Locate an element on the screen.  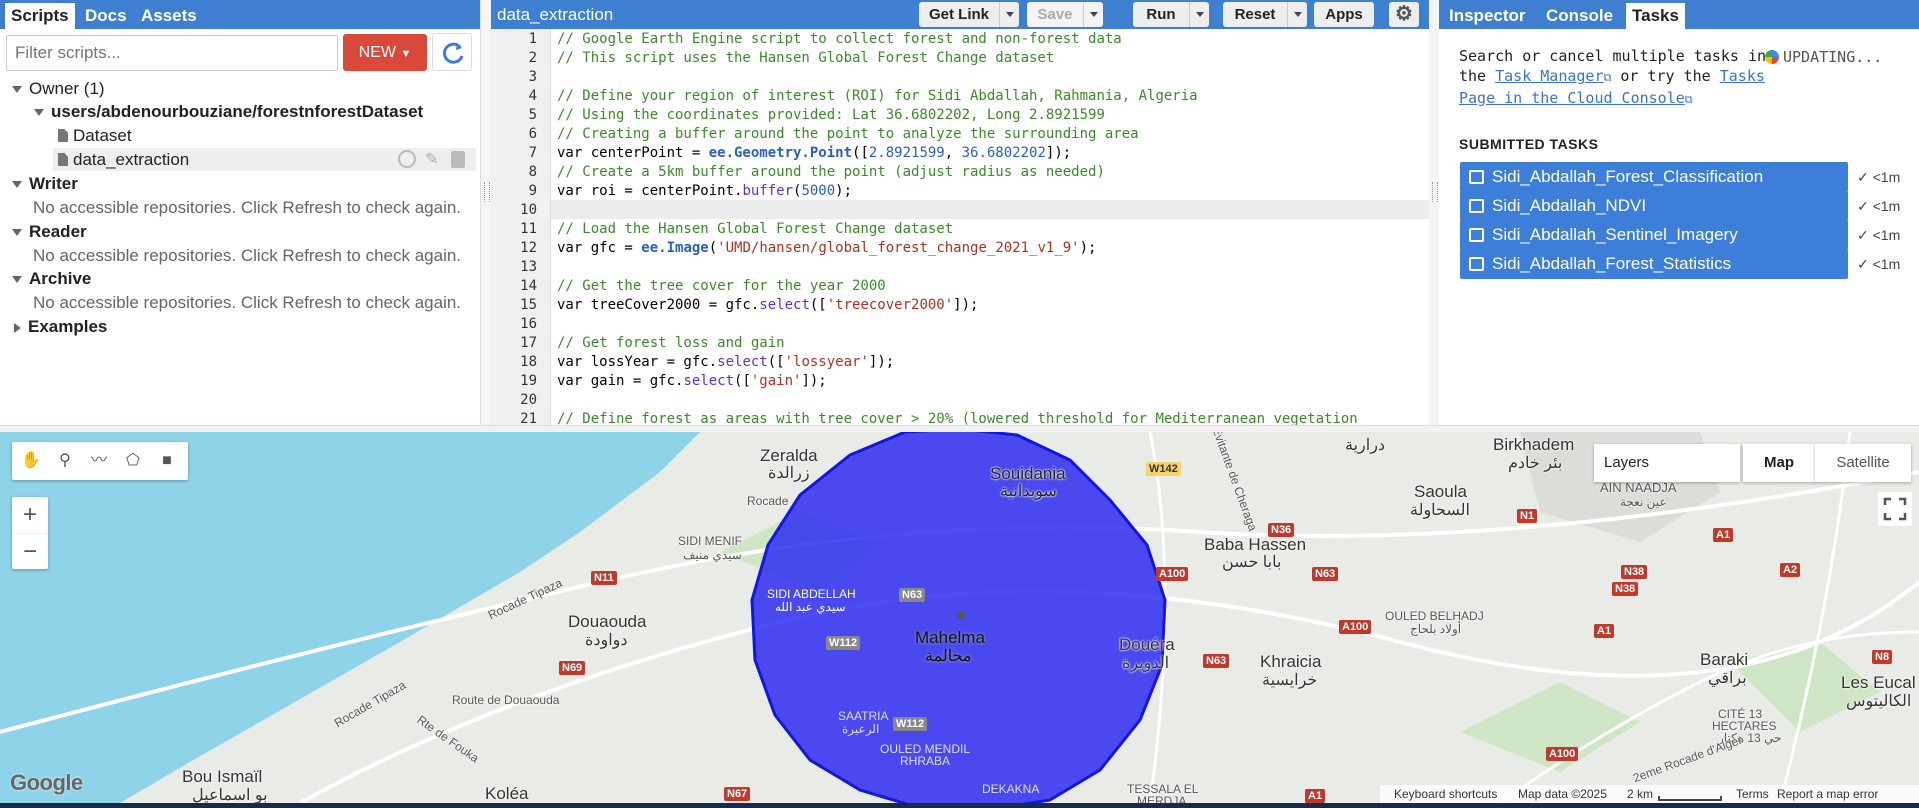
reset-button: Reset is located at coordinates (1265, 14).